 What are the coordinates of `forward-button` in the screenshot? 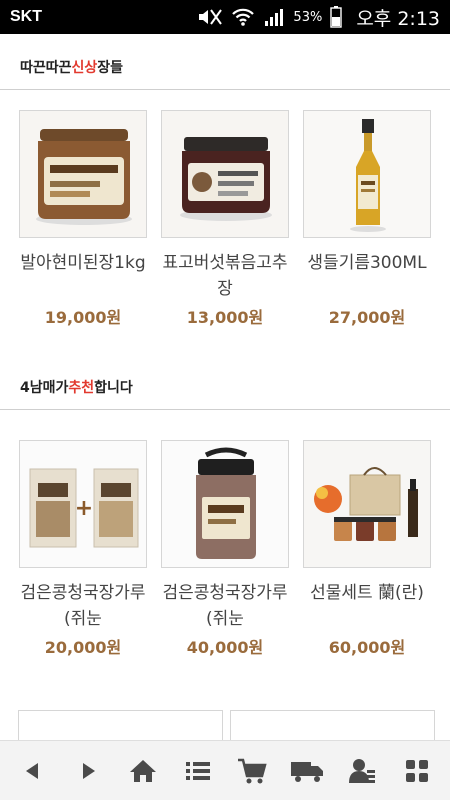 It's located at (88, 771).